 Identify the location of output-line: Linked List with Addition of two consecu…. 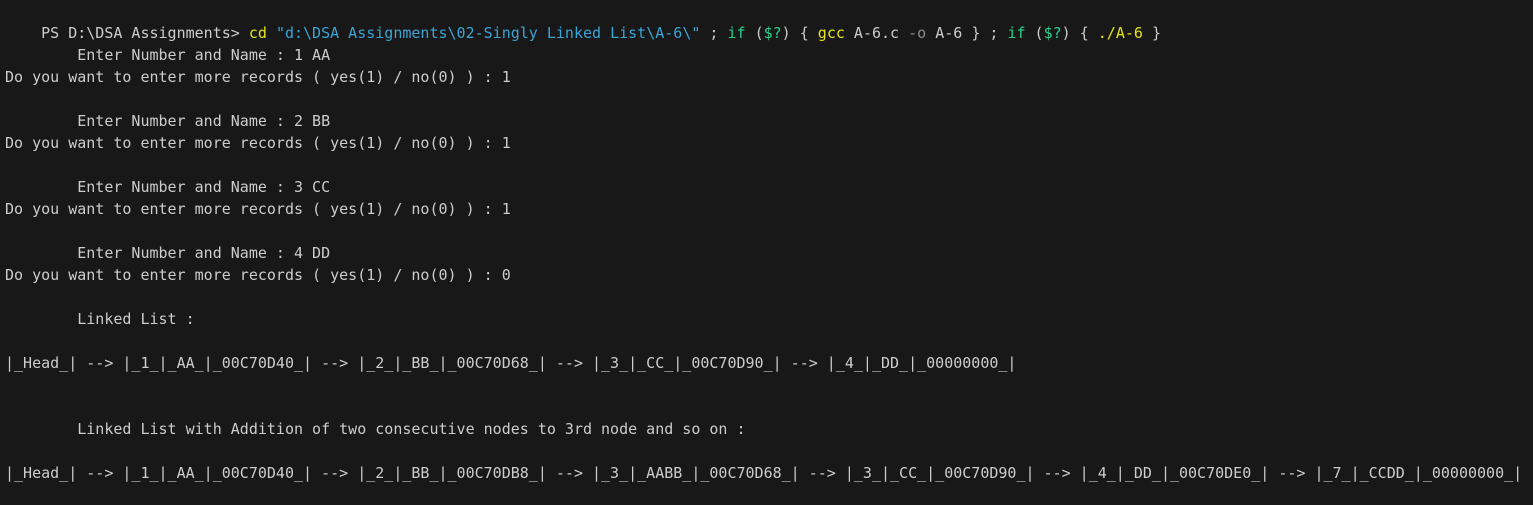
(375, 429).